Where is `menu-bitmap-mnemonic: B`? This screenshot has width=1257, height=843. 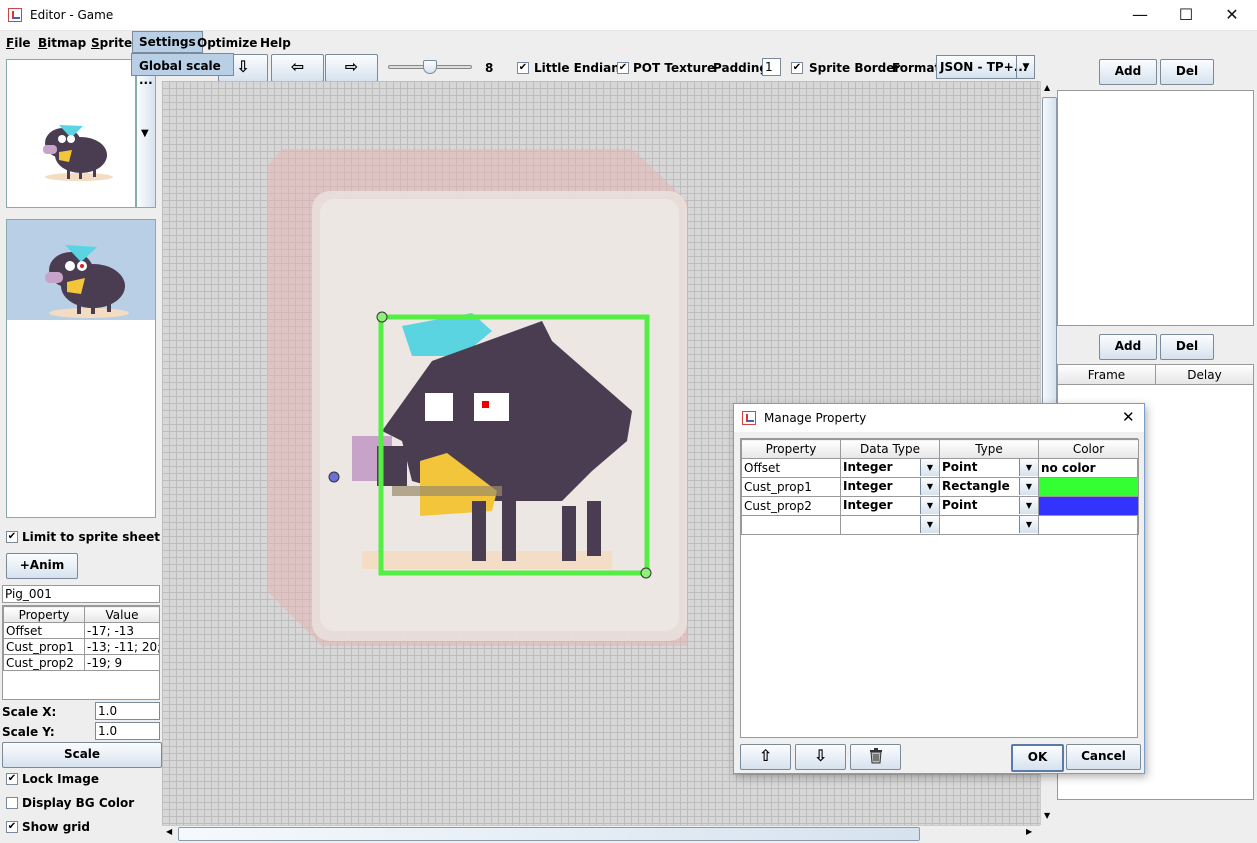
menu-bitmap-mnemonic: B is located at coordinates (43, 43).